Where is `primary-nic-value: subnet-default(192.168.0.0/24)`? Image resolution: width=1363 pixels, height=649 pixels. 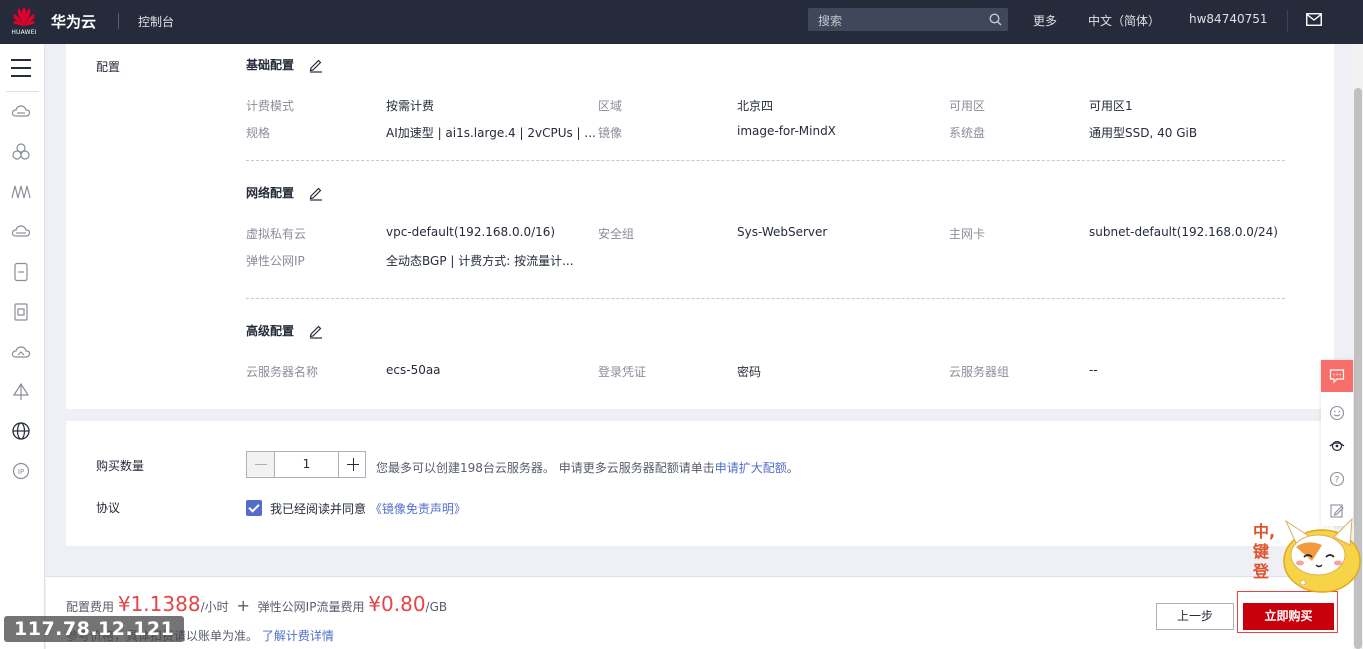 primary-nic-value: subnet-default(192.168.0.0/24) is located at coordinates (1183, 232).